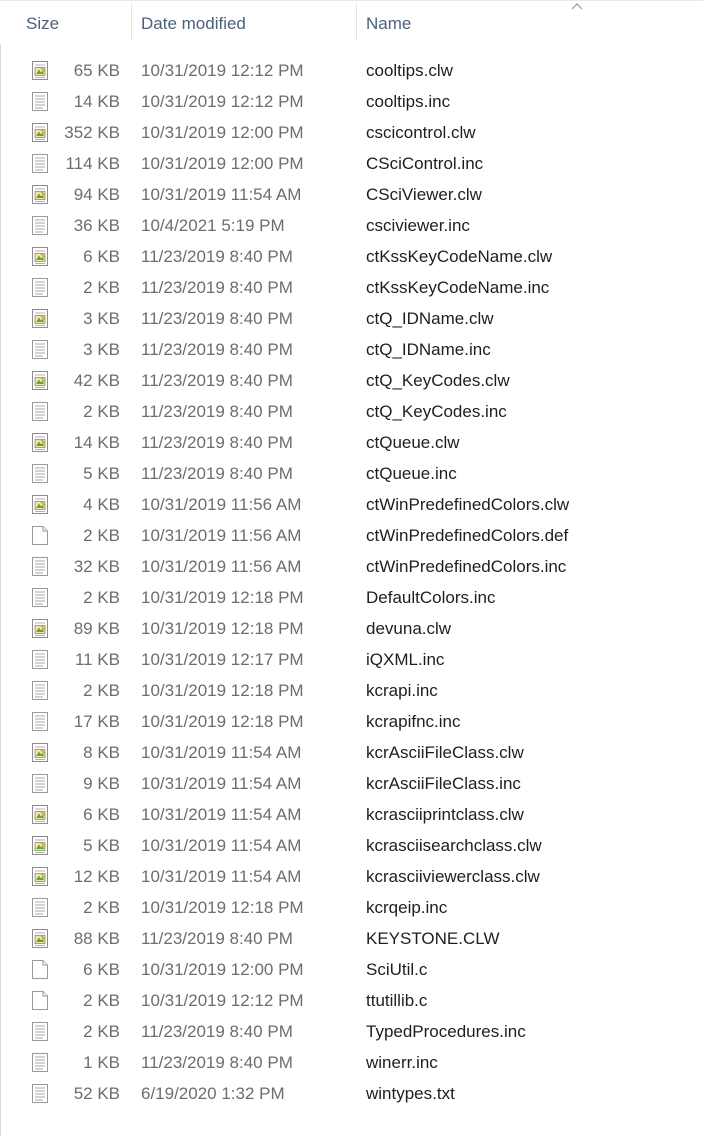 The height and width of the screenshot is (1136, 703). I want to click on blank-file-icon, so click(40, 969).